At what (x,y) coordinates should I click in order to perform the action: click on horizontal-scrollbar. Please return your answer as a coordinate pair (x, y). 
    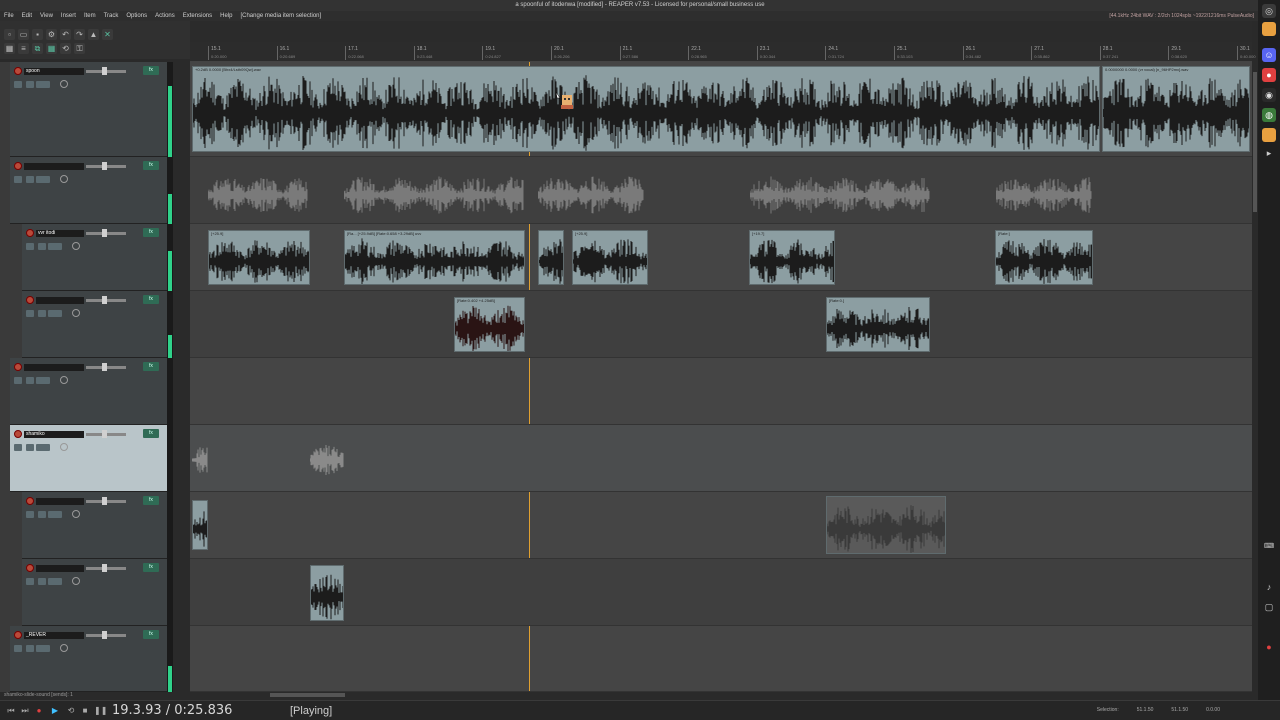
    Looking at the image, I should click on (721, 695).